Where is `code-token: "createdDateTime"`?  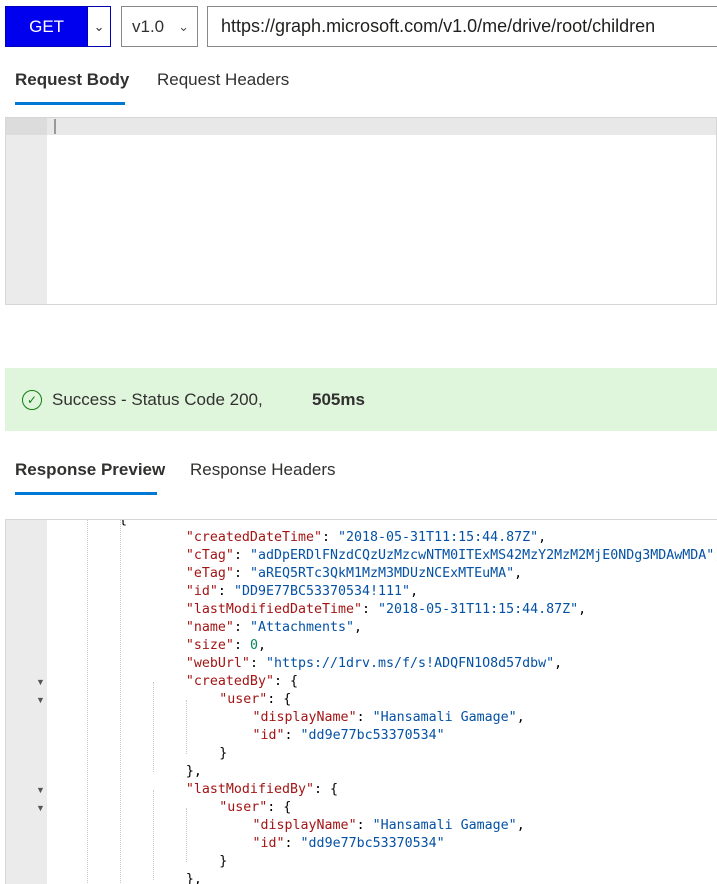 code-token: "createdDateTime" is located at coordinates (253, 537).